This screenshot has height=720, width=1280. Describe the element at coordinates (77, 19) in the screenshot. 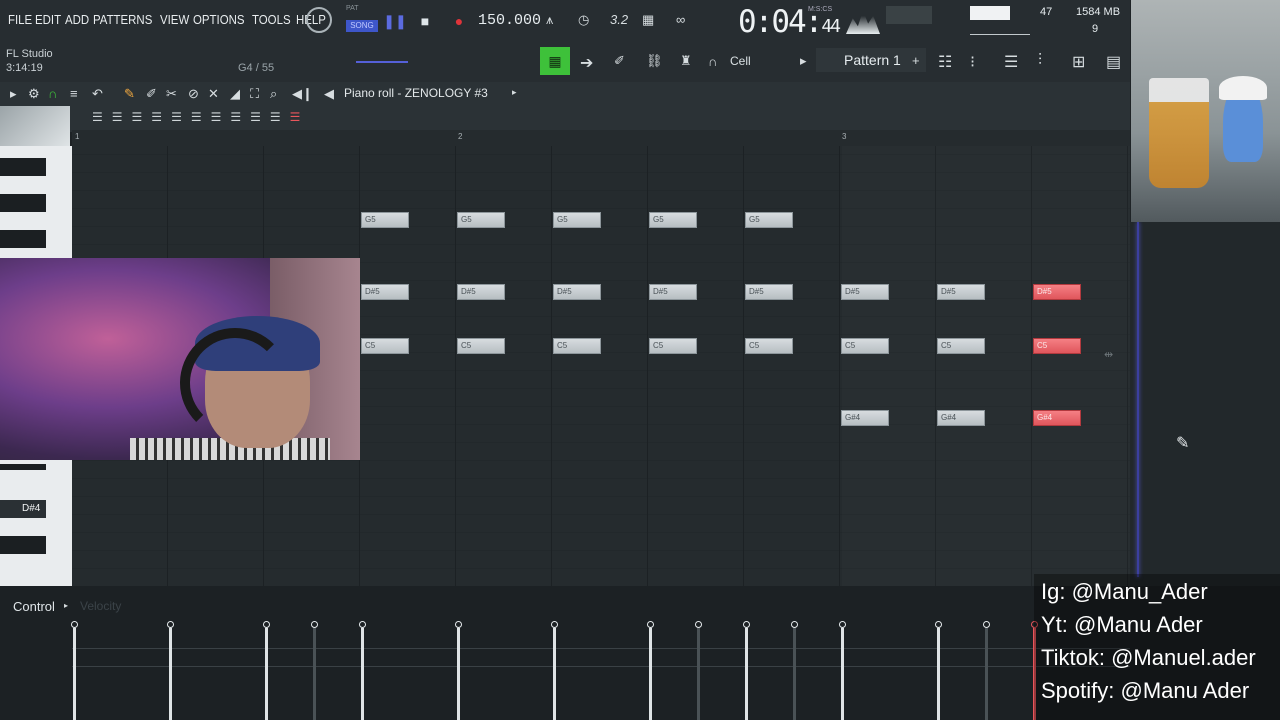

I see `menu-add: ADD` at that location.